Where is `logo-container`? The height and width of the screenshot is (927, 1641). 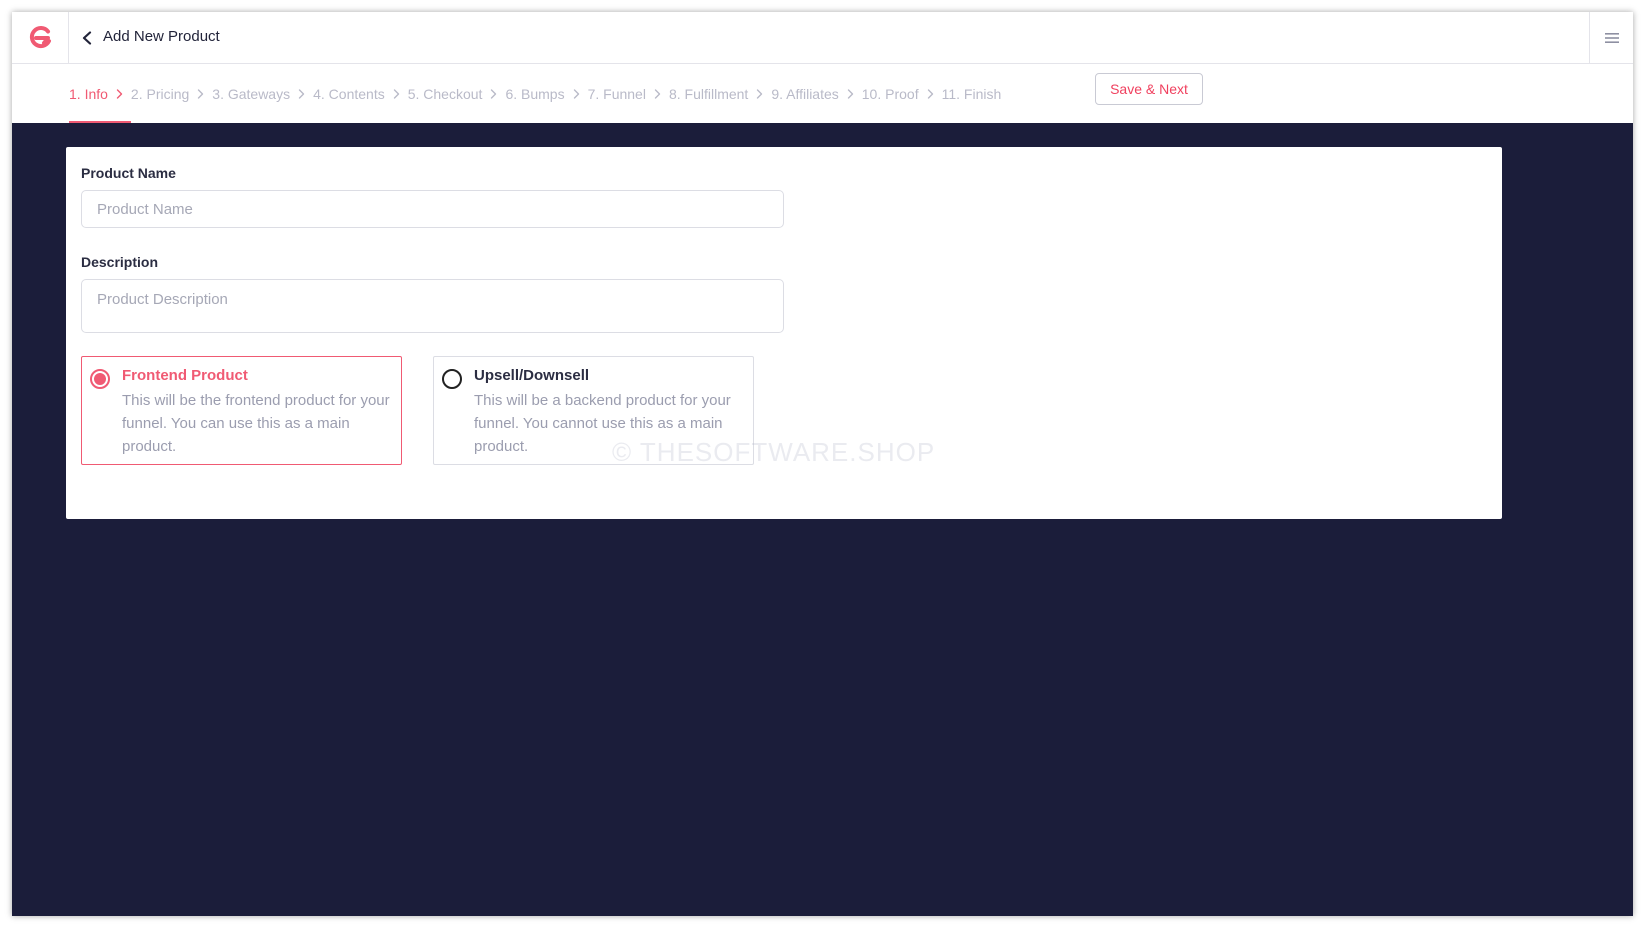 logo-container is located at coordinates (40, 38).